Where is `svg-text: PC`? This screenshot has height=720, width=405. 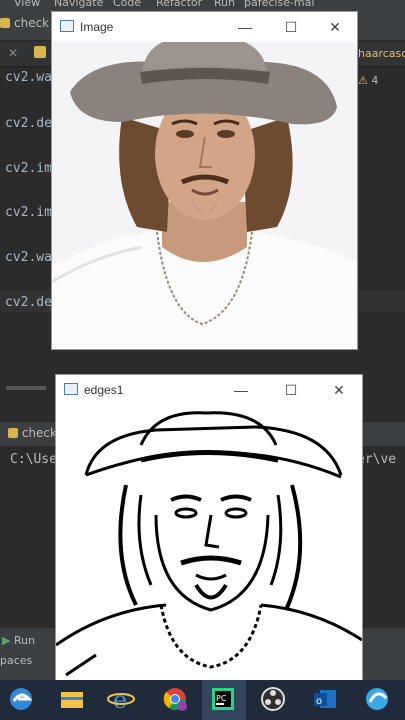
svg-text: PC is located at coordinates (221, 698).